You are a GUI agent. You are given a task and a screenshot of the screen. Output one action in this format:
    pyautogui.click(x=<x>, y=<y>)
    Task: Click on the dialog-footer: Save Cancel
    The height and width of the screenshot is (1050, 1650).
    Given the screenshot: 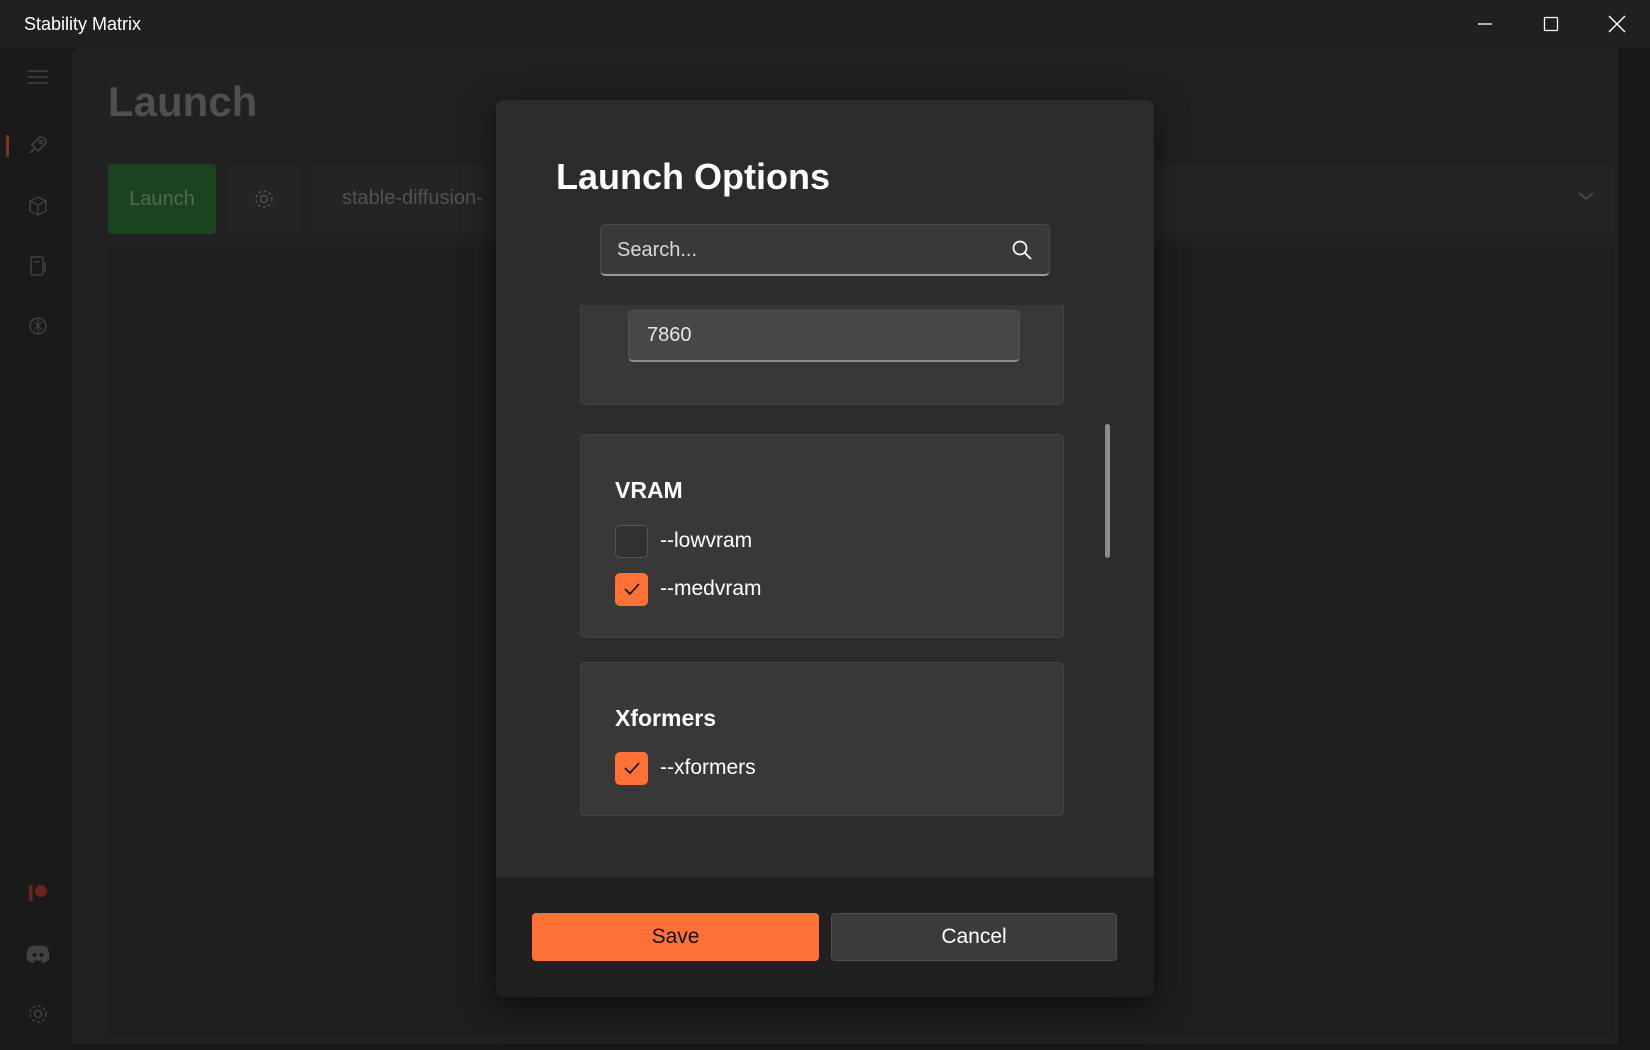 What is the action you would take?
    pyautogui.click(x=825, y=937)
    